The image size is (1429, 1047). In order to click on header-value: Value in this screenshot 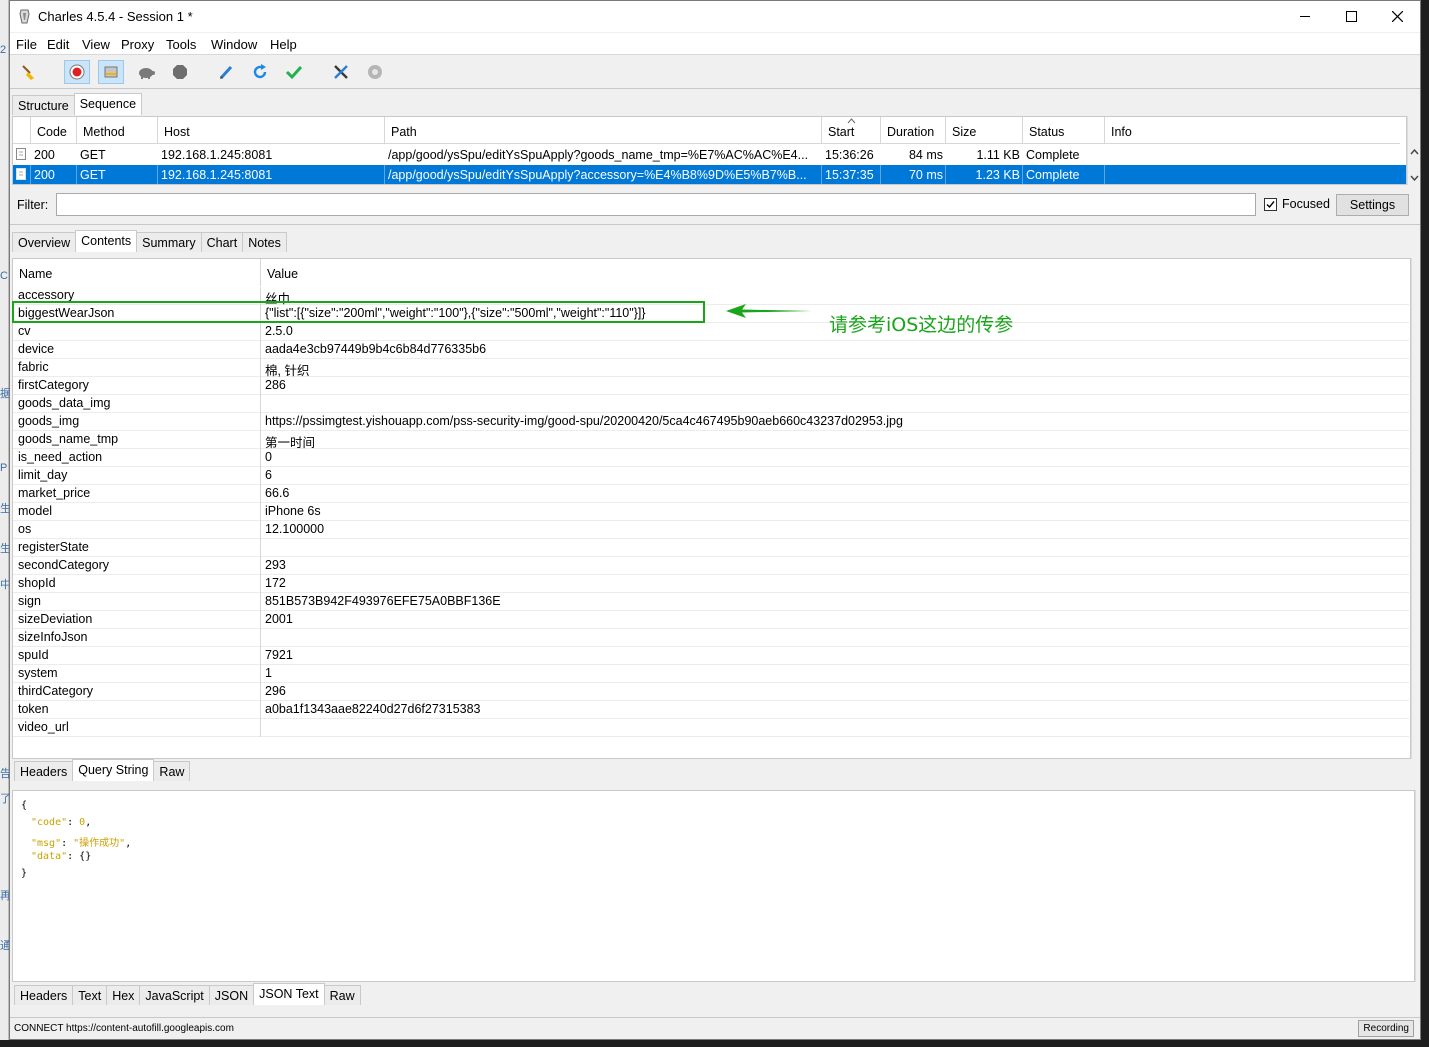, I will do `click(835, 272)`.